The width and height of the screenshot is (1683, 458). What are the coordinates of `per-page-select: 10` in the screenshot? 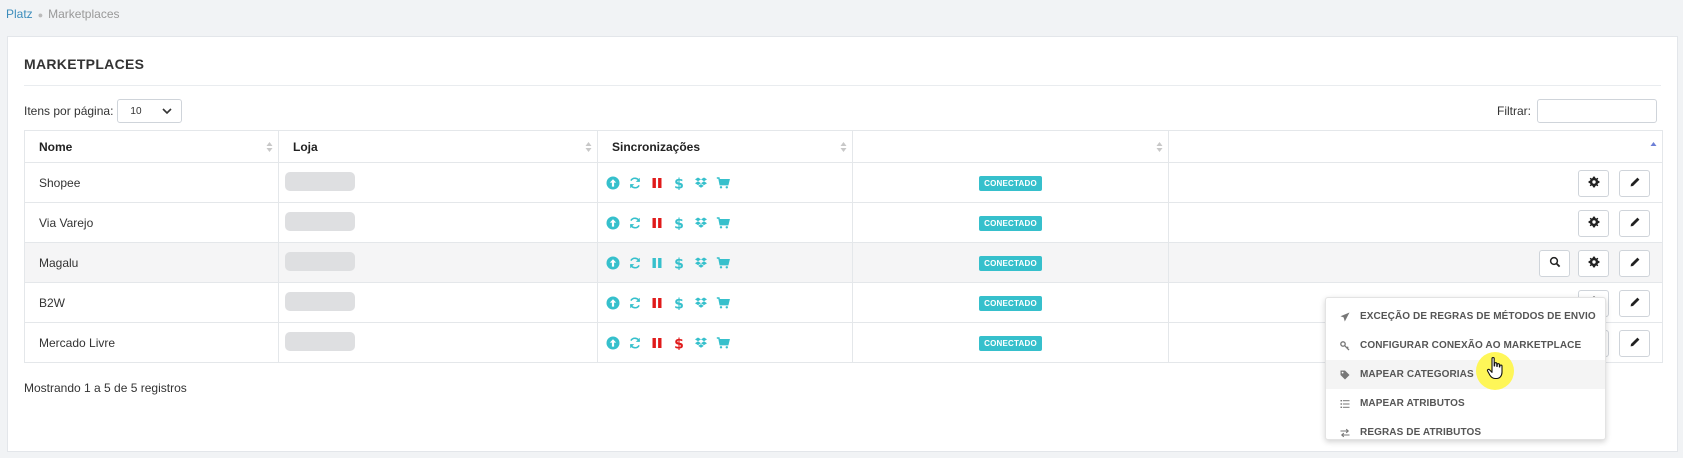 It's located at (150, 111).